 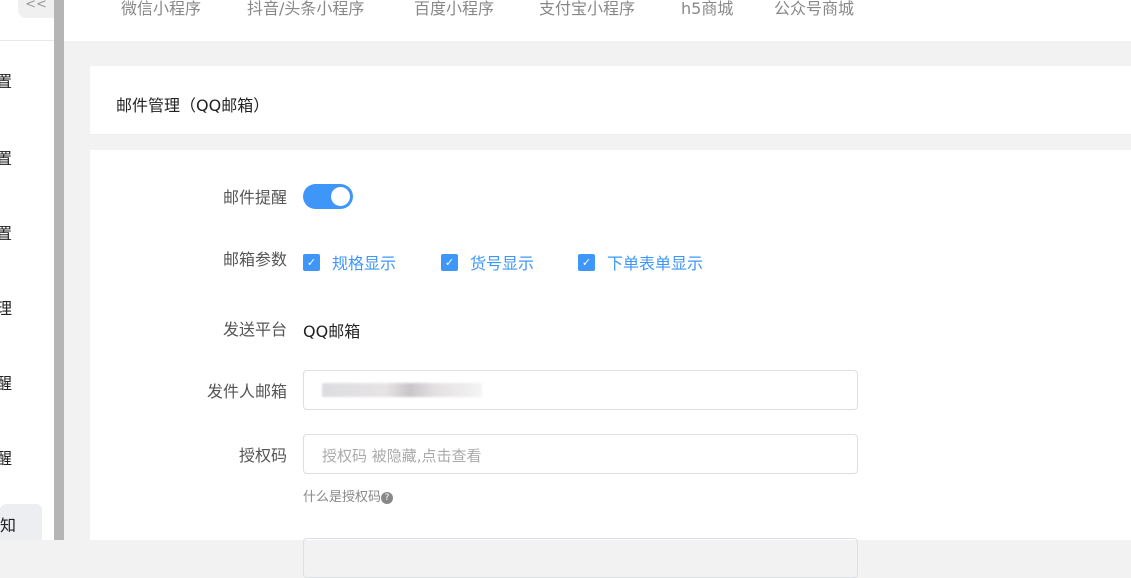 I want to click on scrollbar, so click(x=59, y=270).